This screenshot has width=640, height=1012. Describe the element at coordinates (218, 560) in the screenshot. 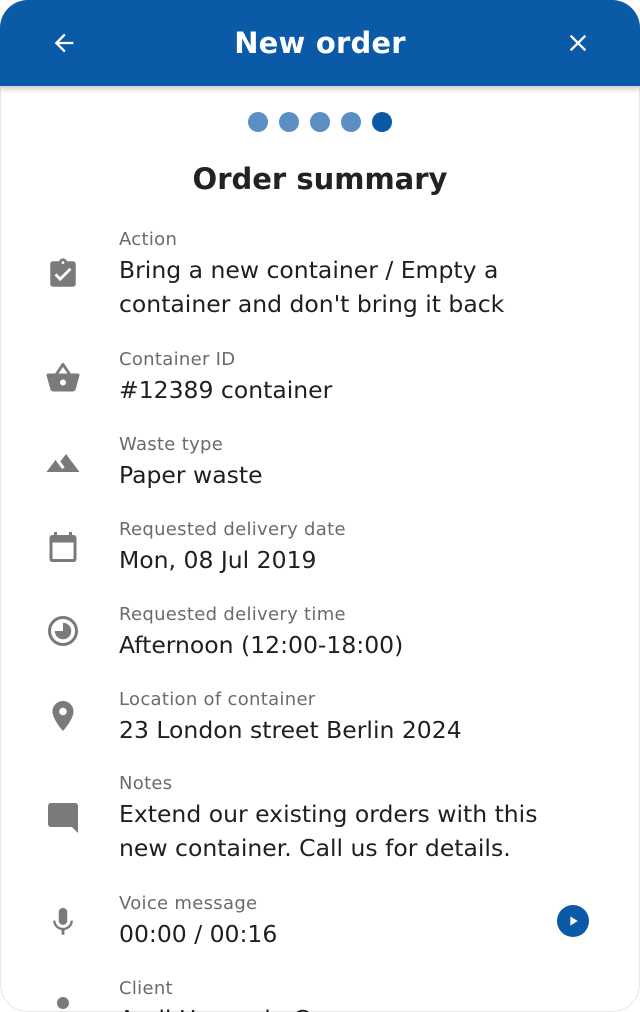

I see `field-value: Mon, 08 Jul 2019` at that location.